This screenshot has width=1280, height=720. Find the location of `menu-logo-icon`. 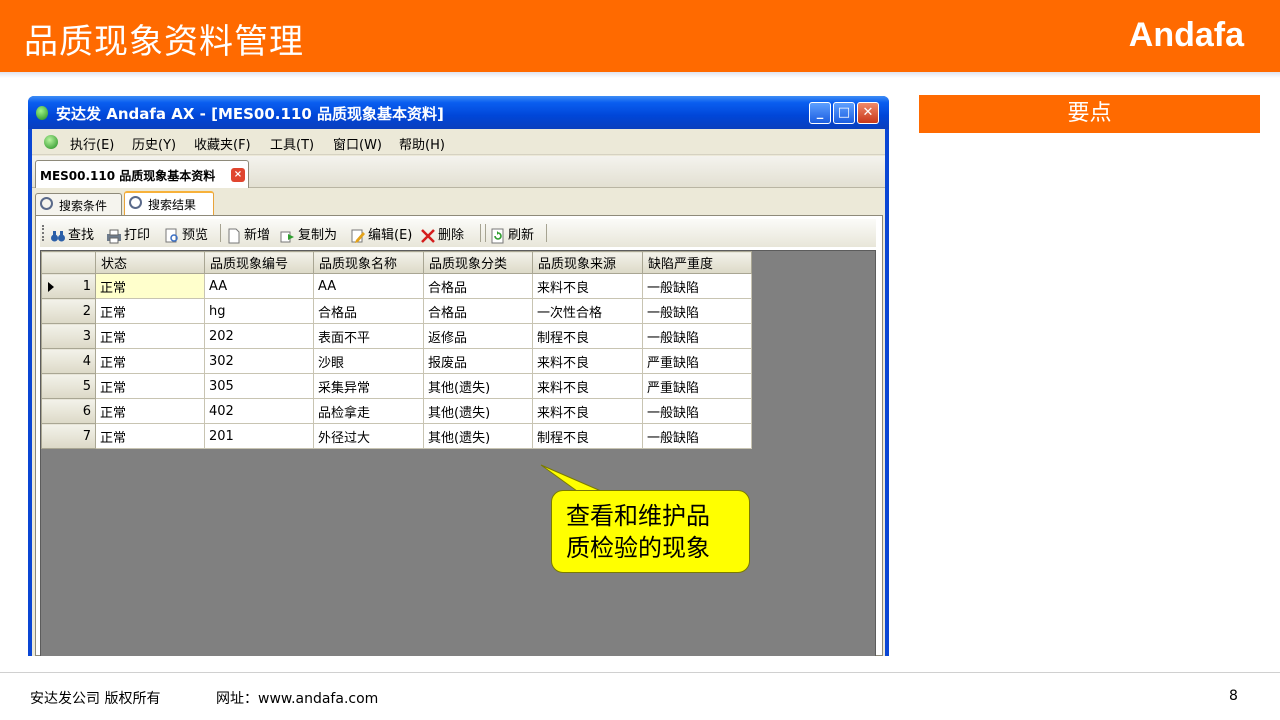

menu-logo-icon is located at coordinates (51, 142).